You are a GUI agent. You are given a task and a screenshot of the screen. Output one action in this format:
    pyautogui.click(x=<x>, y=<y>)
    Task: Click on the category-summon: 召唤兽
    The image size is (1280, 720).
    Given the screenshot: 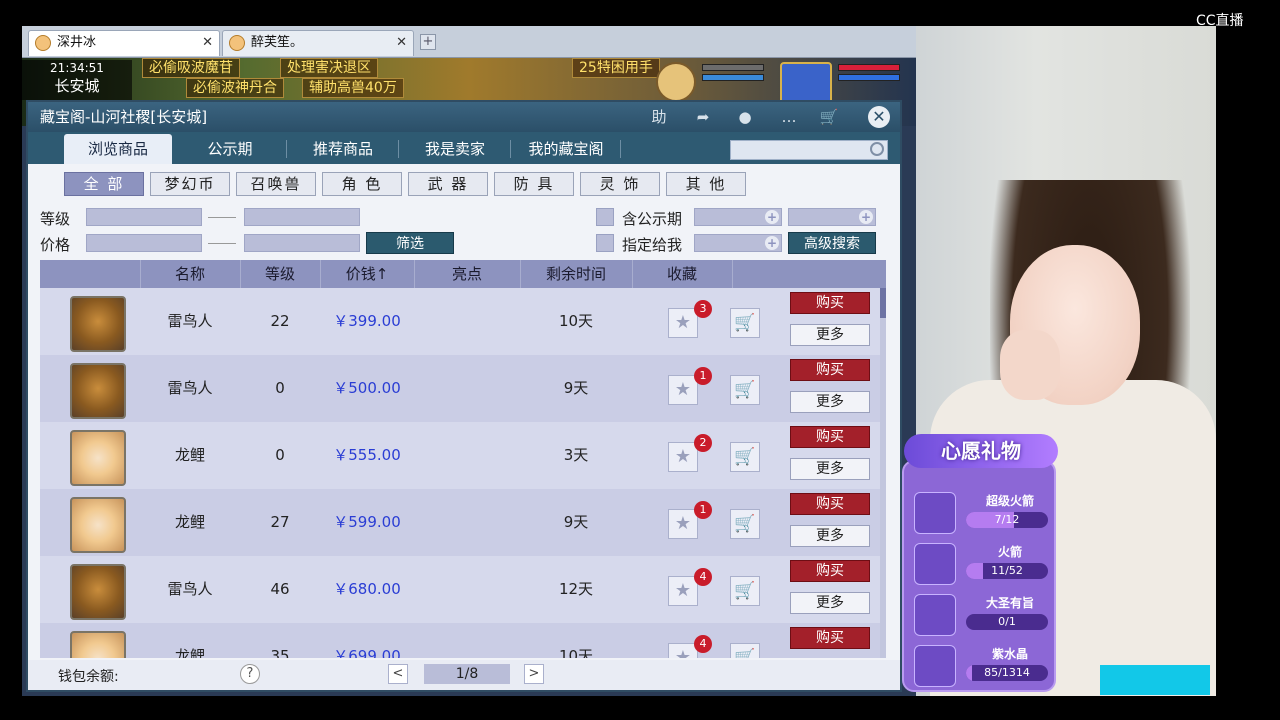 What is the action you would take?
    pyautogui.click(x=276, y=184)
    